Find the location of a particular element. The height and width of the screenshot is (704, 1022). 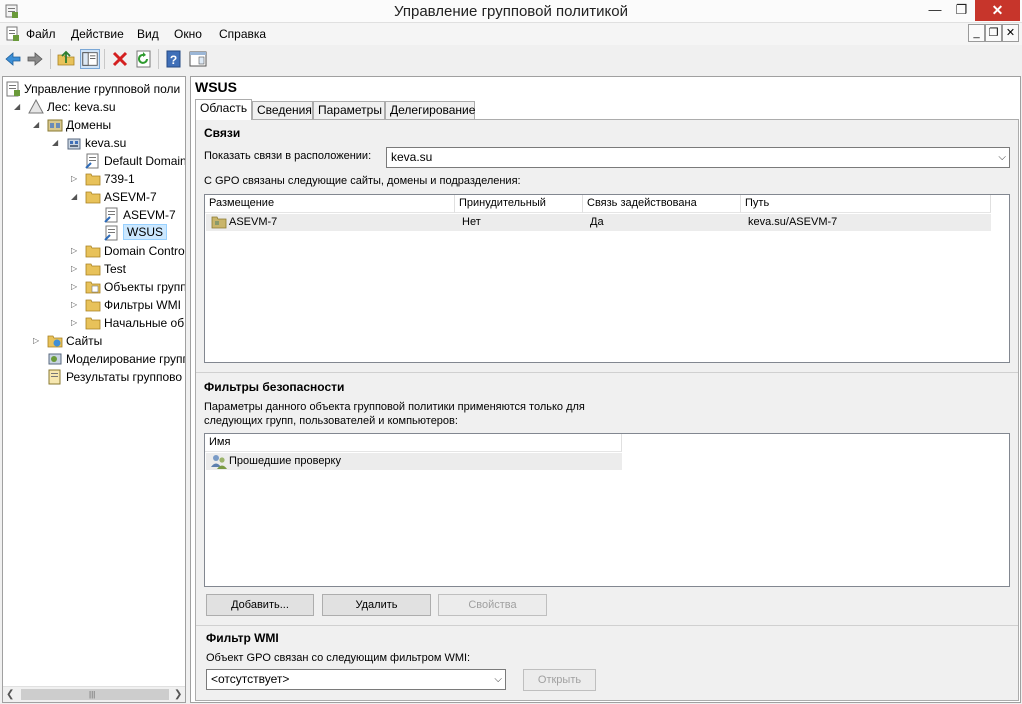

show-hide-tree-icon is located at coordinates (90, 59).